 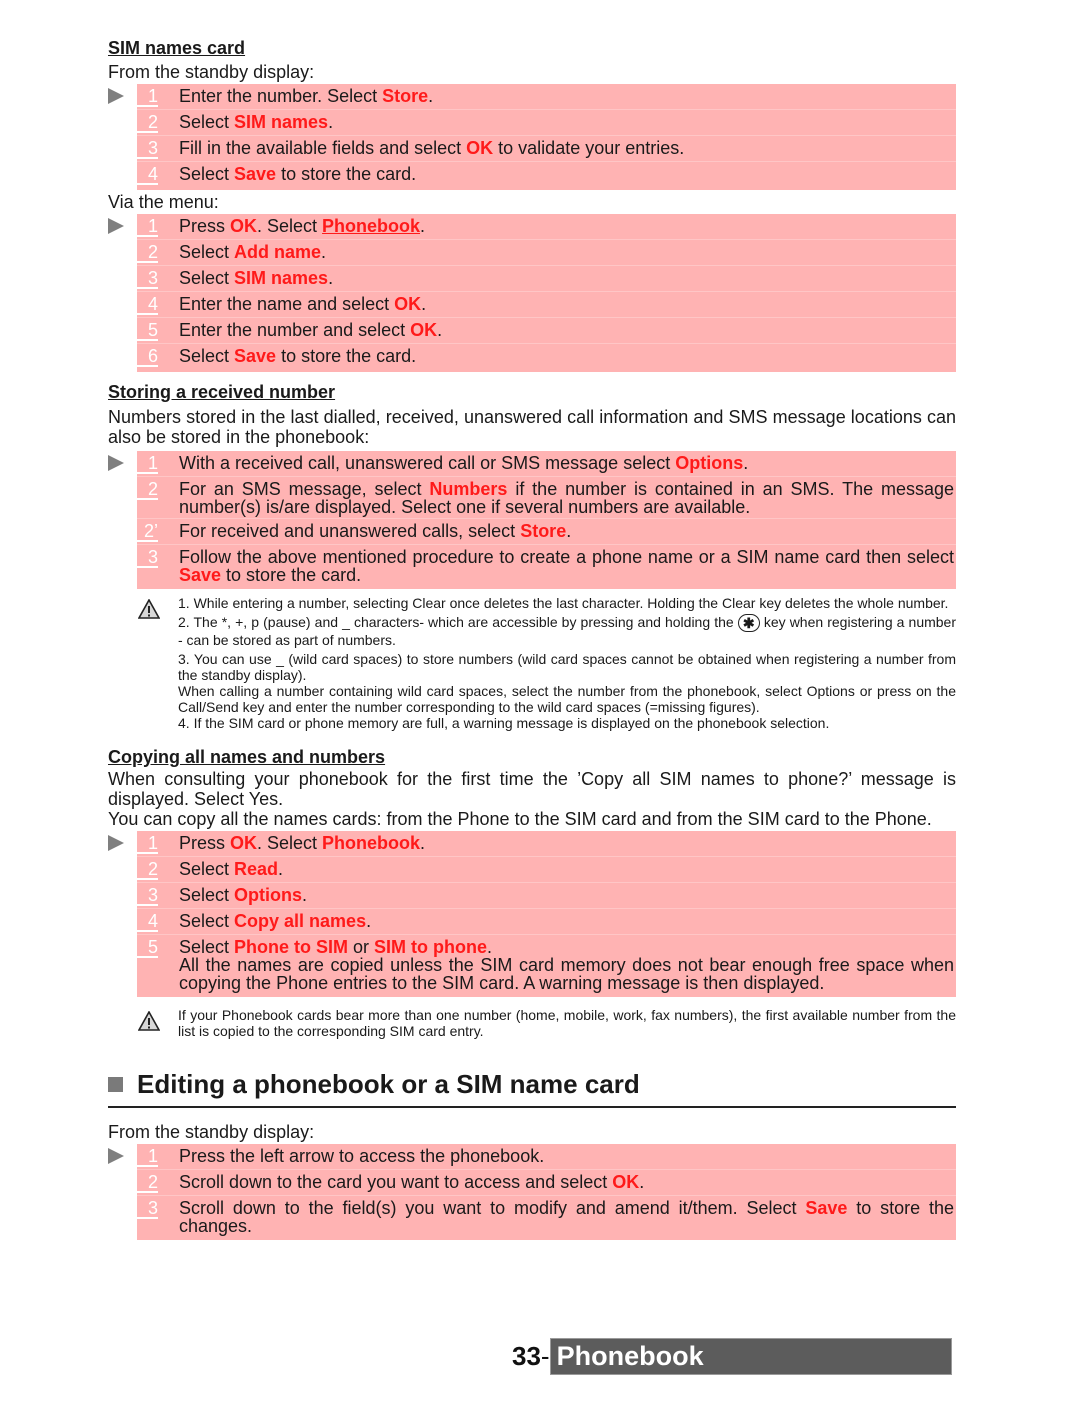 I want to click on step-text: Select Add name., so click(x=253, y=252).